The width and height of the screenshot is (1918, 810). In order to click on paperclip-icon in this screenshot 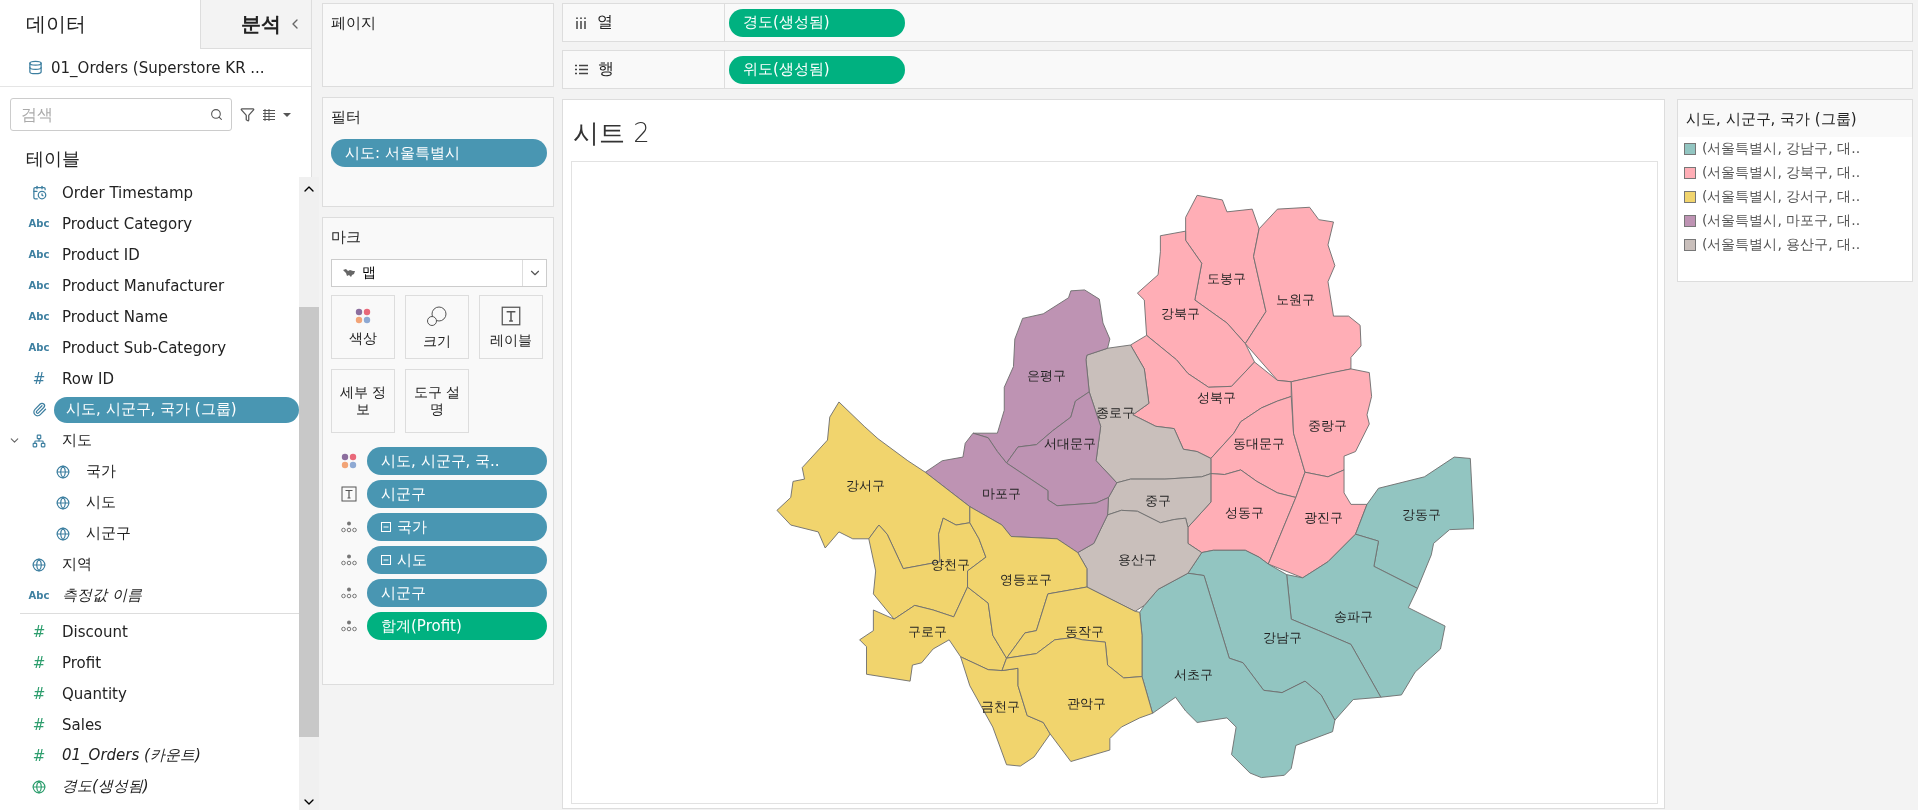, I will do `click(39, 409)`.